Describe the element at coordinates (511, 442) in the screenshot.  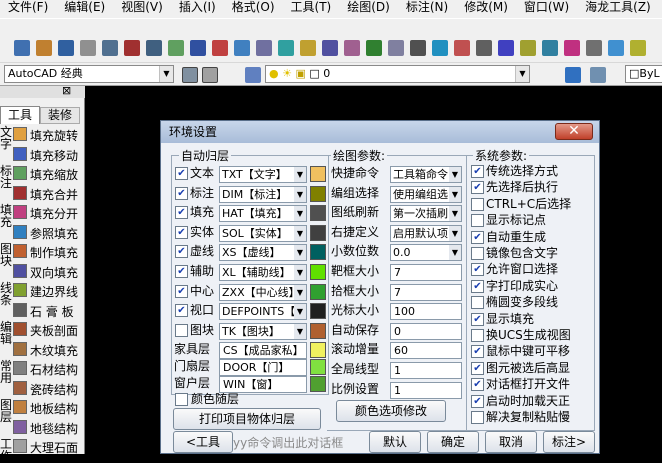
I see `cancel-button: 取消` at that location.